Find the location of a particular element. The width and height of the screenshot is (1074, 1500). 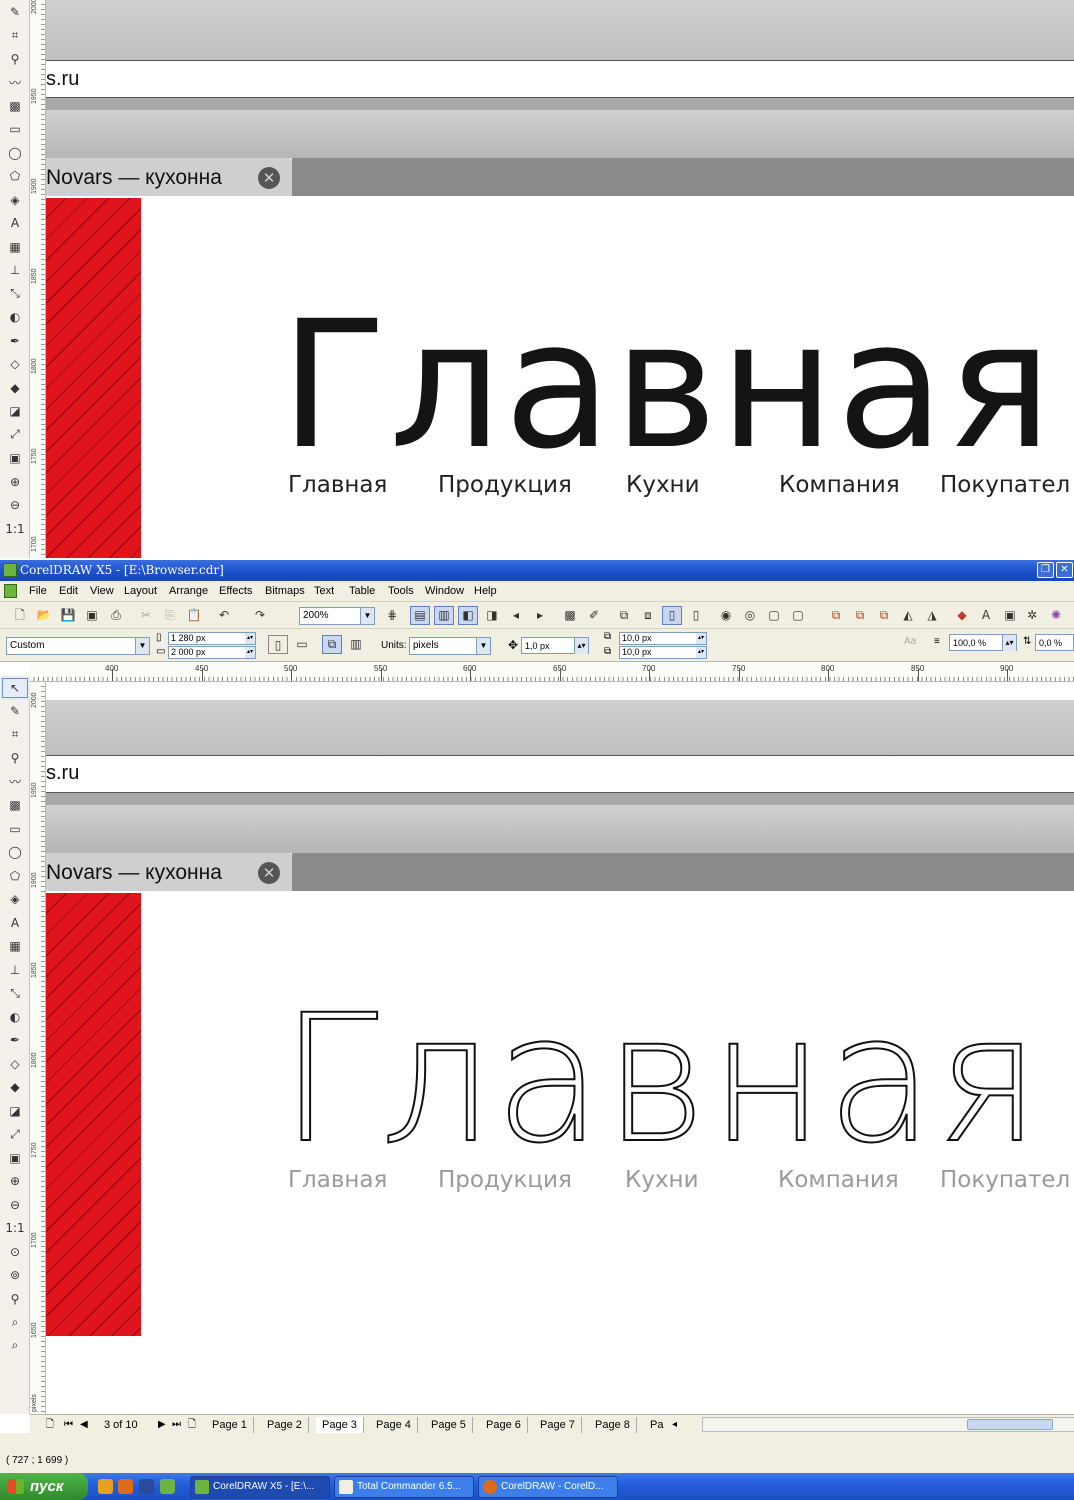

menu-tools: Tools is located at coordinates (401, 591).